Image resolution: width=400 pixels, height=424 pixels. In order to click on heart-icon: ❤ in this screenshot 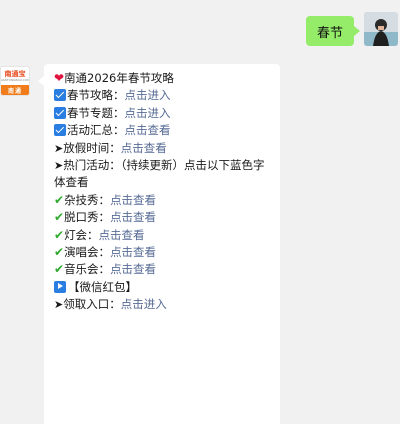, I will do `click(59, 78)`.